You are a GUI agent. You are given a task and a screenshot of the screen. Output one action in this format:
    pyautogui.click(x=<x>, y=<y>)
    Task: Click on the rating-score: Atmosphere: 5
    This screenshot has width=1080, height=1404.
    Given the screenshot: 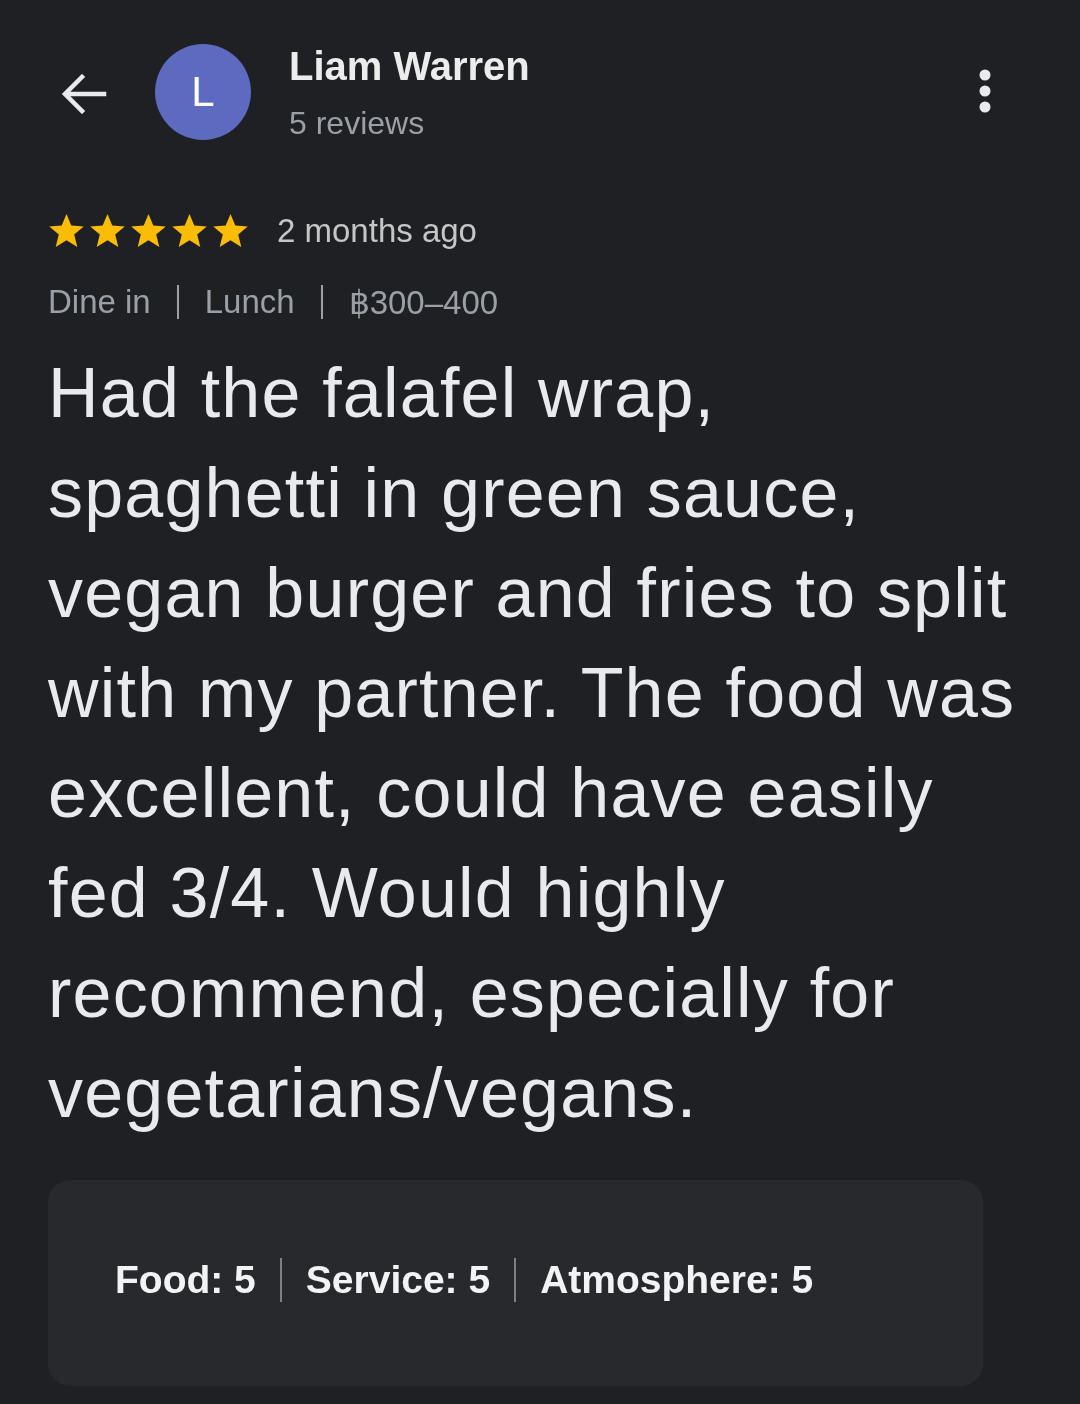 What is the action you would take?
    pyautogui.click(x=677, y=1280)
    